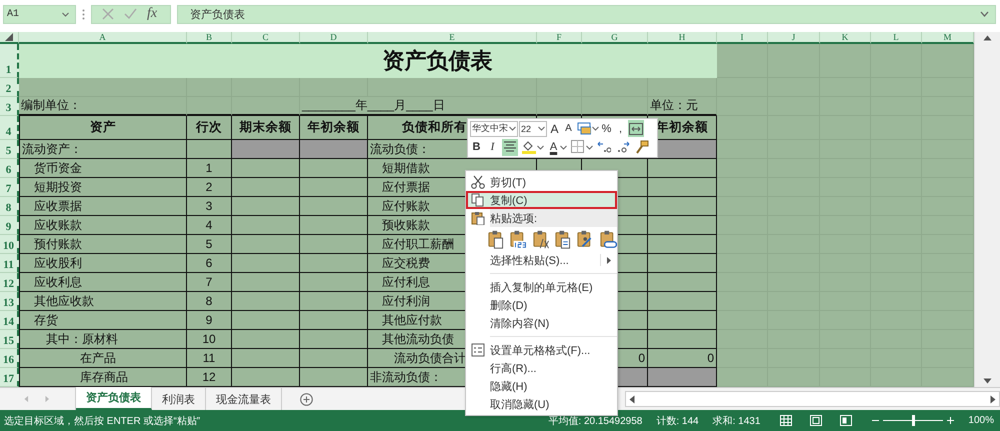  What do you see at coordinates (595, 129) in the screenshot?
I see `caret-icon` at bounding box center [595, 129].